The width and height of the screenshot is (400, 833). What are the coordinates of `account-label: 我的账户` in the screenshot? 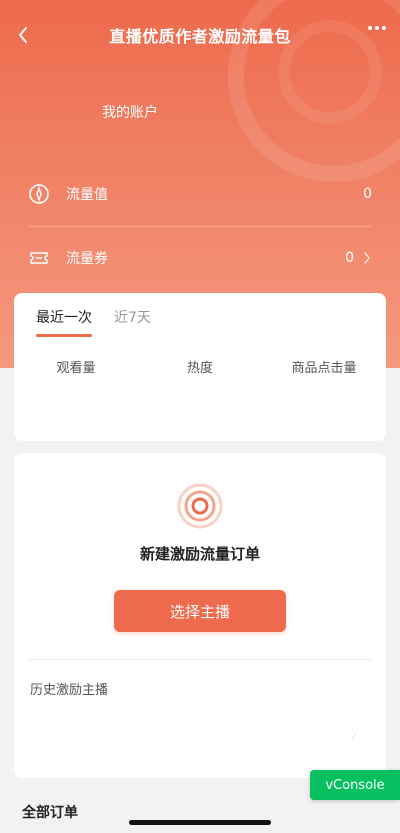 It's located at (130, 113).